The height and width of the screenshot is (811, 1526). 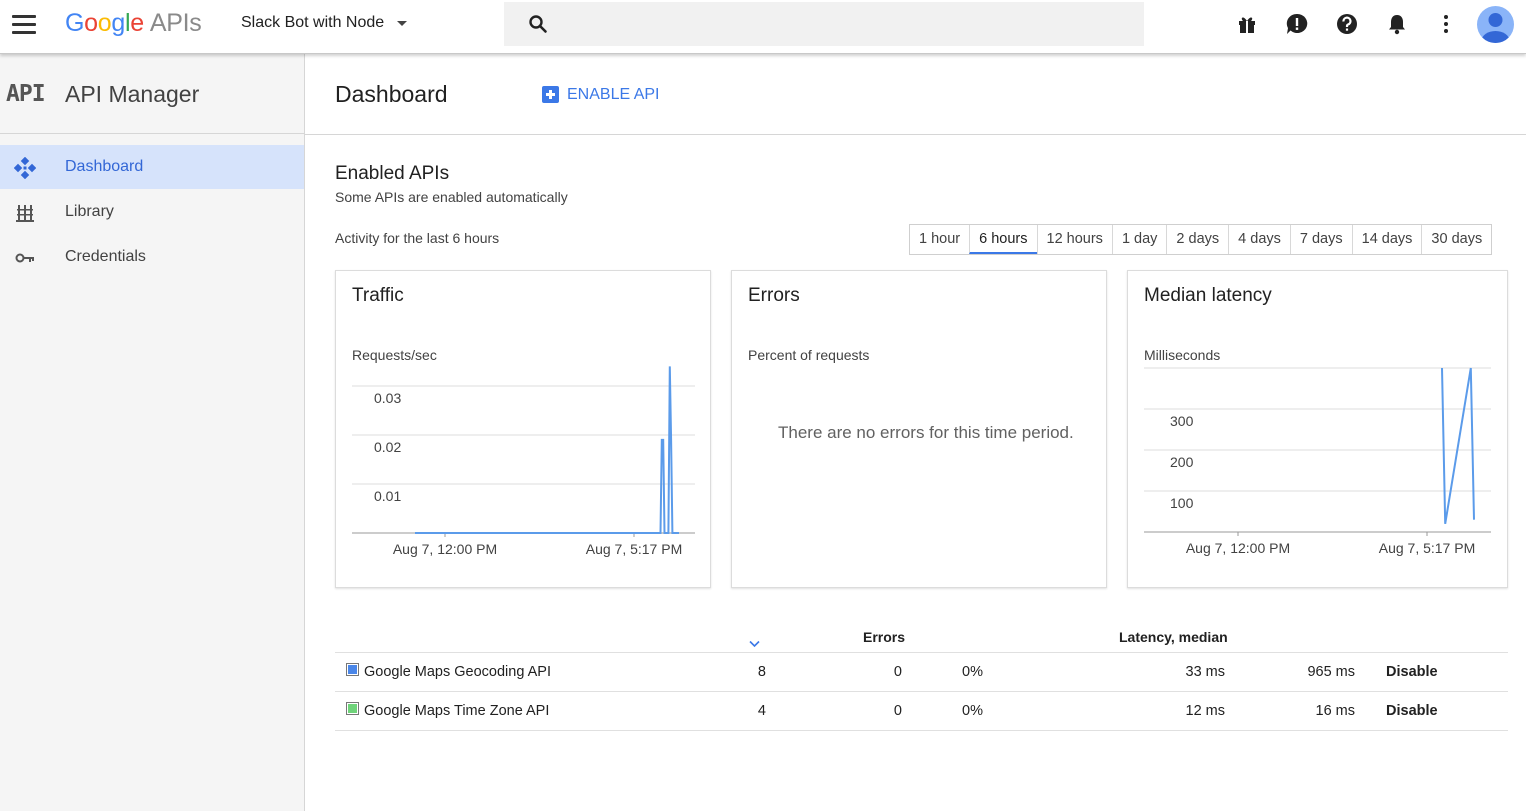 What do you see at coordinates (152, 212) in the screenshot?
I see `sidebar-item-library: Library` at bounding box center [152, 212].